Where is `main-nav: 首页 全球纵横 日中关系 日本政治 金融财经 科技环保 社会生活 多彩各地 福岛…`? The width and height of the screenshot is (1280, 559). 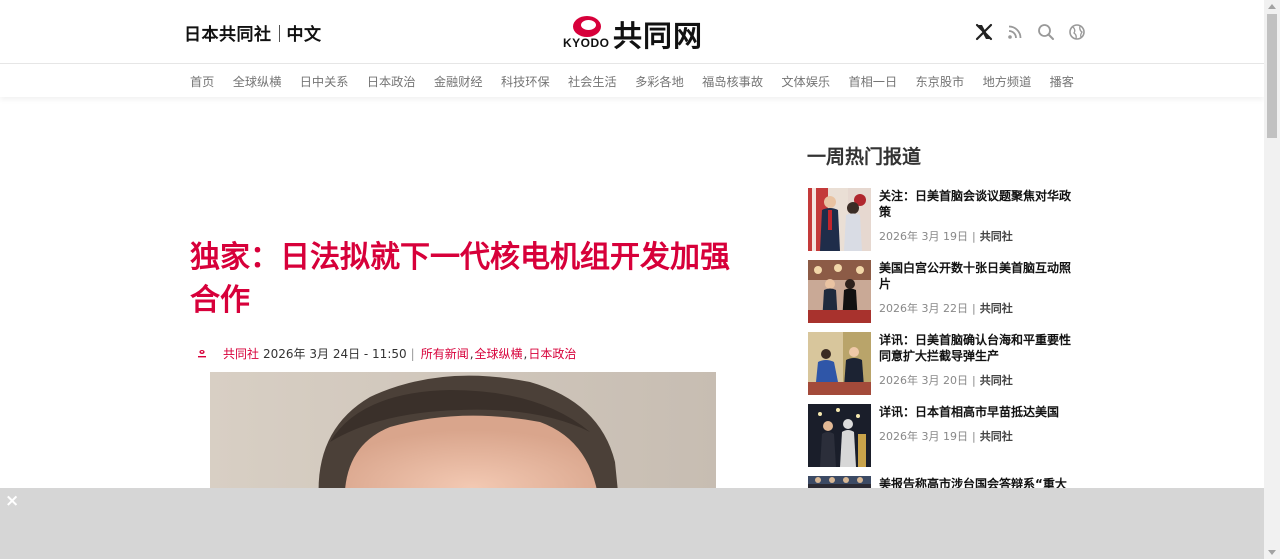 main-nav: 首页 全球纵横 日中关系 日本政治 金融财经 科技环保 社会生活 多彩各地 福岛… is located at coordinates (632, 80).